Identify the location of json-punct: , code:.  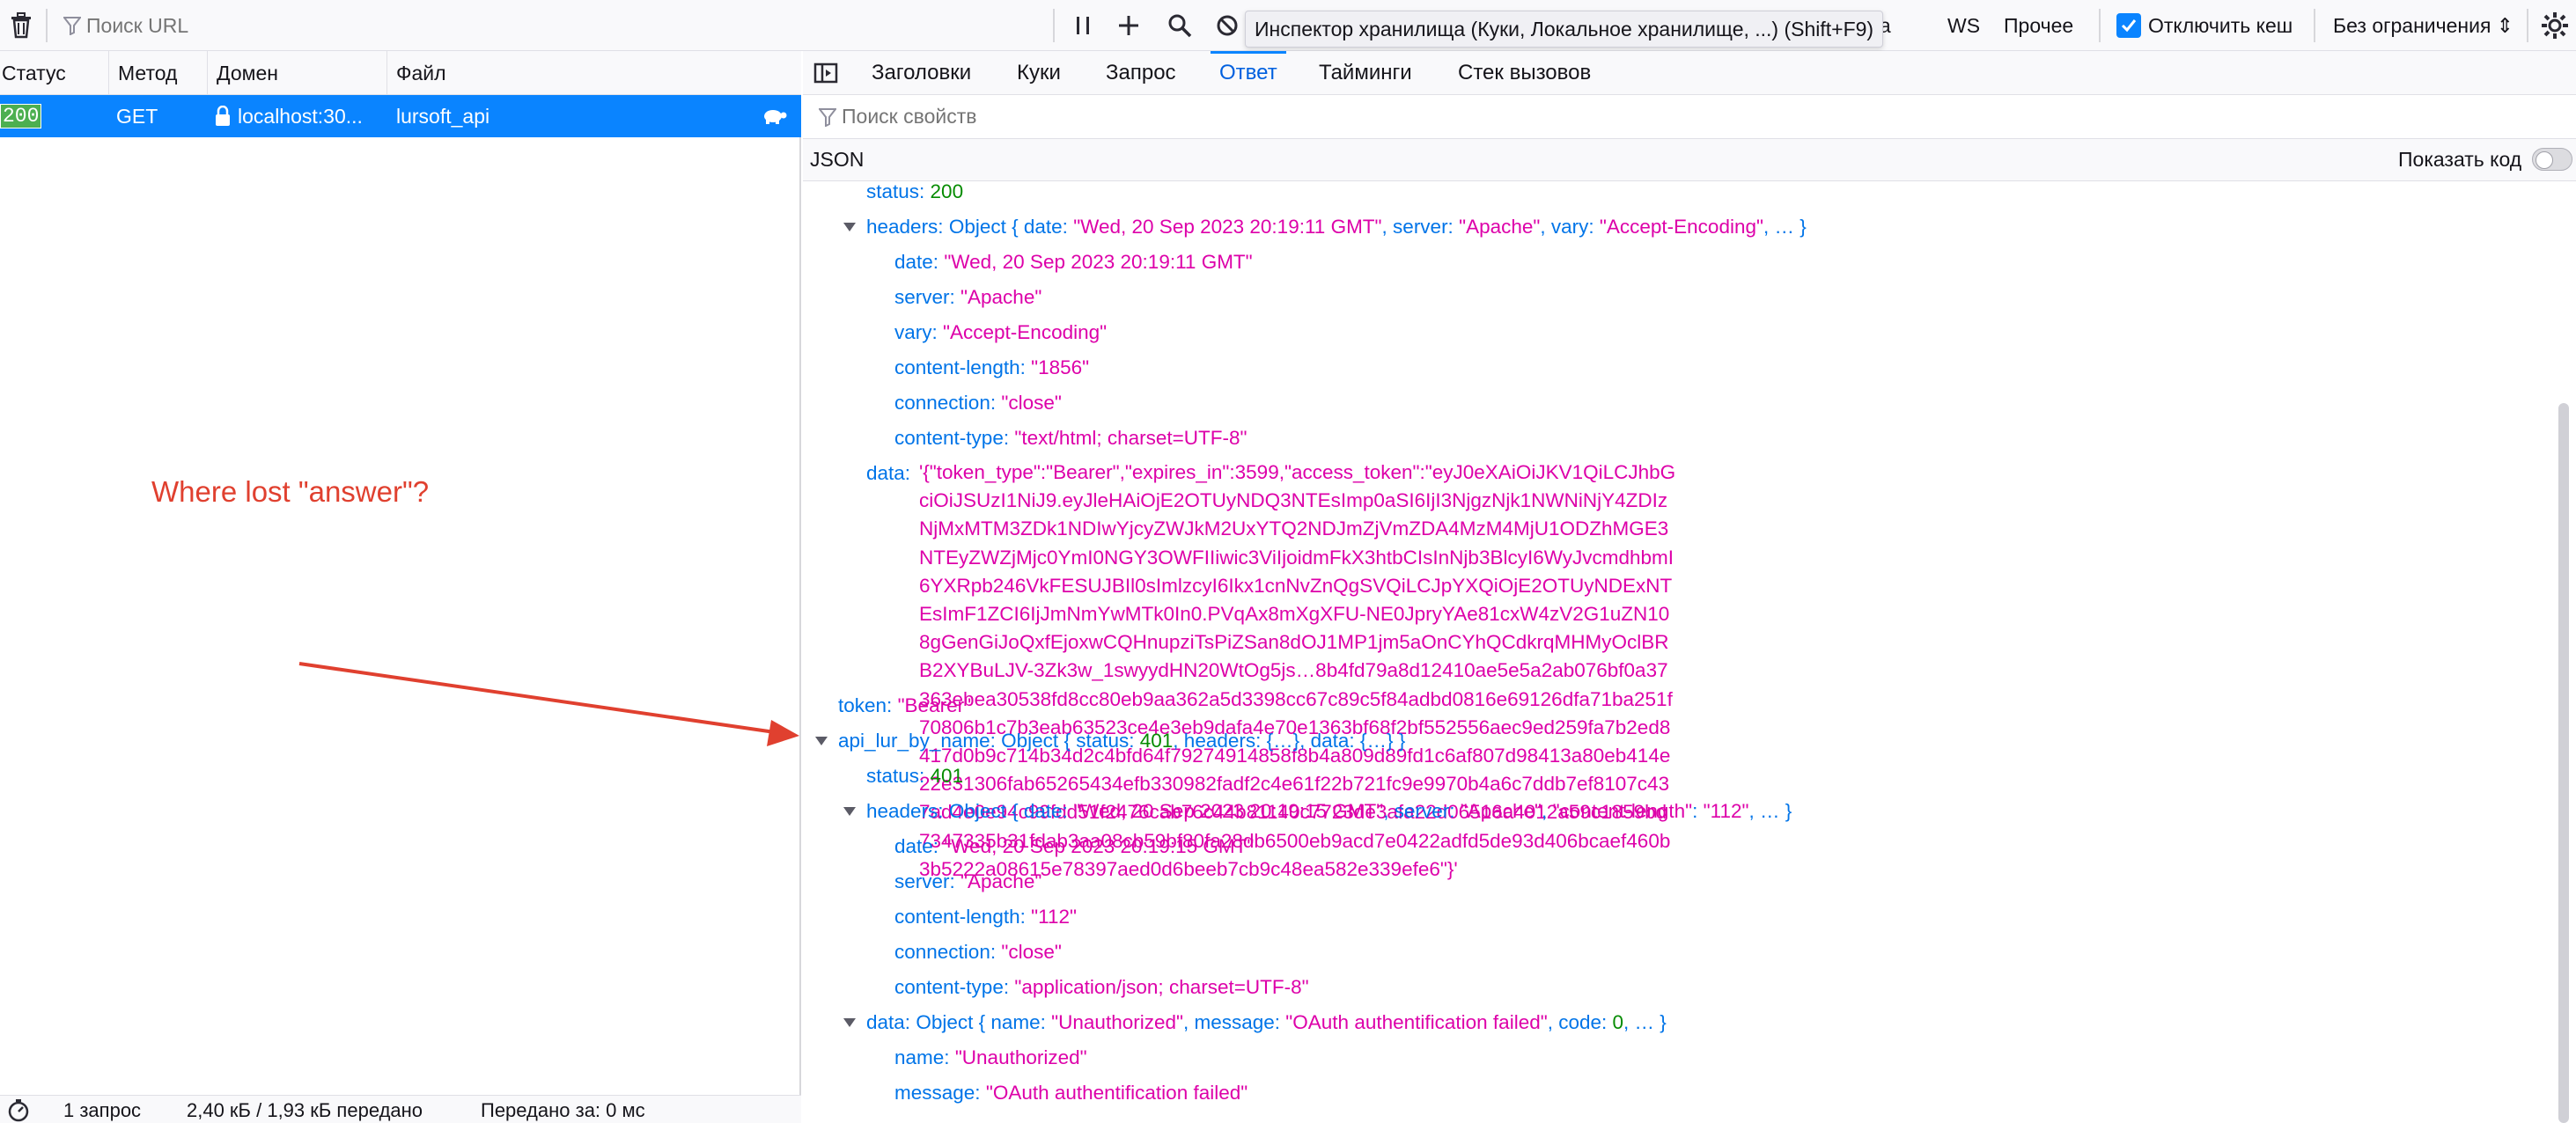
(1580, 1022).